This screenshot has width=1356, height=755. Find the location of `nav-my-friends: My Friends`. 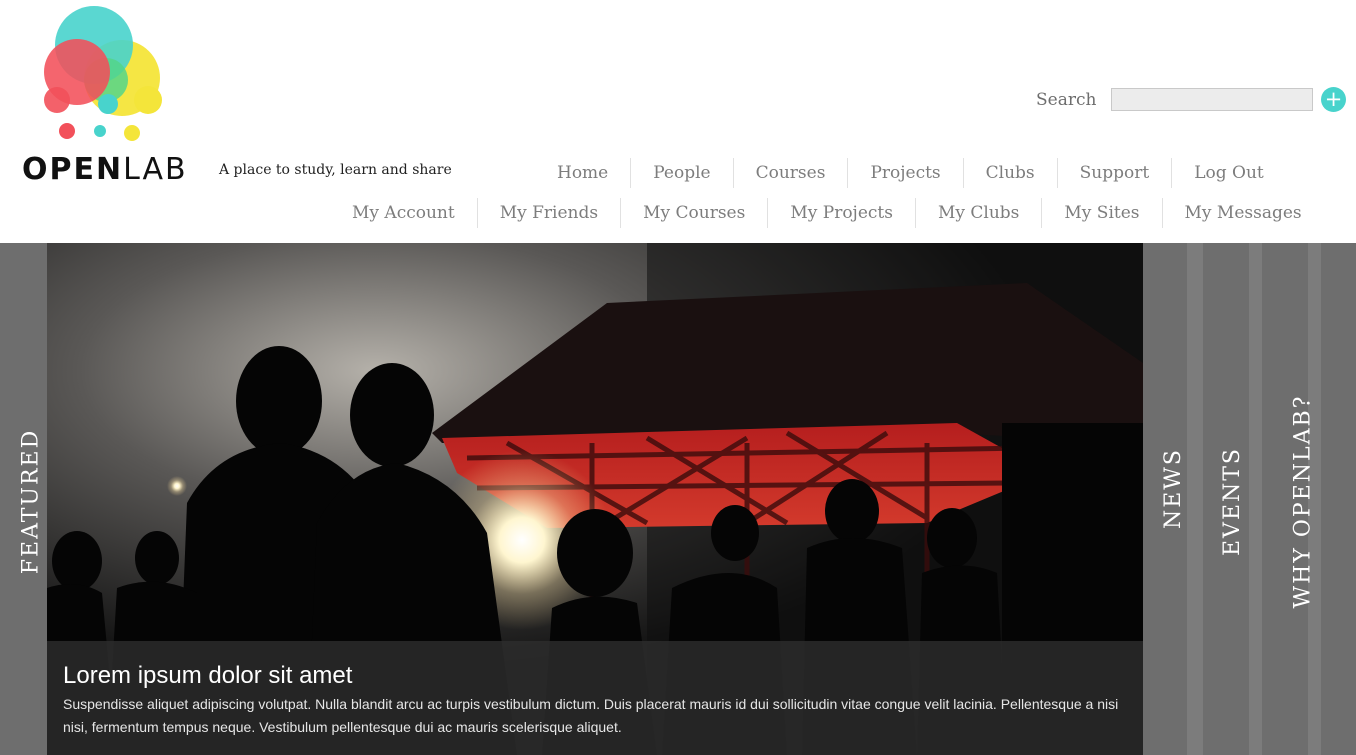

nav-my-friends: My Friends is located at coordinates (548, 213).